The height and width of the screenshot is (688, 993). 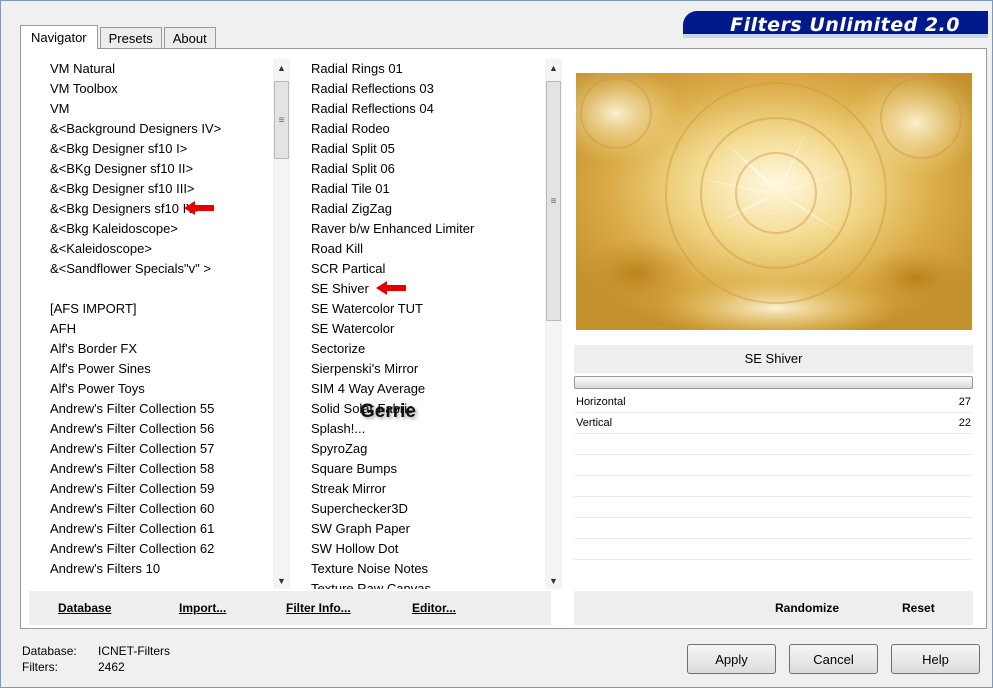 What do you see at coordinates (427, 289) in the screenshot?
I see `filter-item: SE Shiver` at bounding box center [427, 289].